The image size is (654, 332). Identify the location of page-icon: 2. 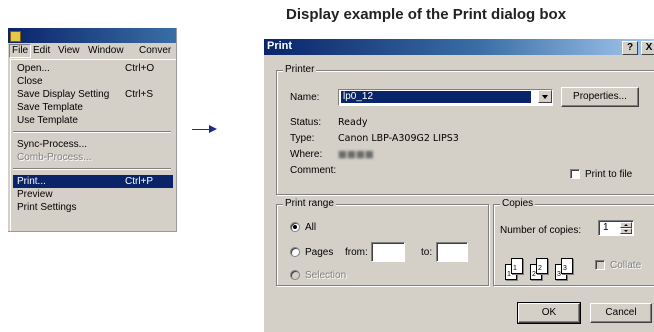
(542, 266).